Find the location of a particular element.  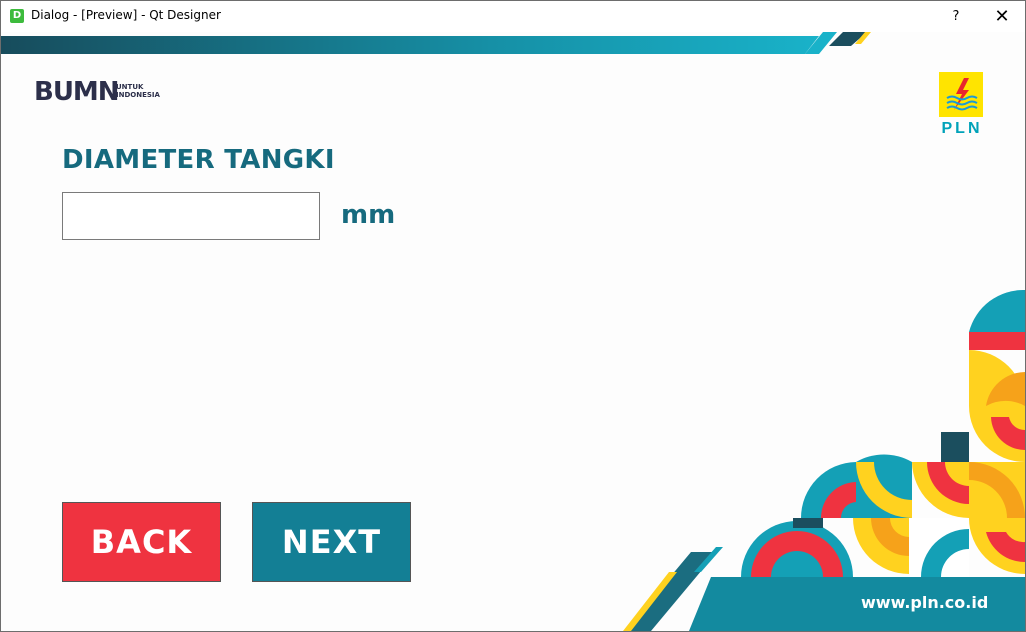

header-band-decoration is located at coordinates (436, 43).